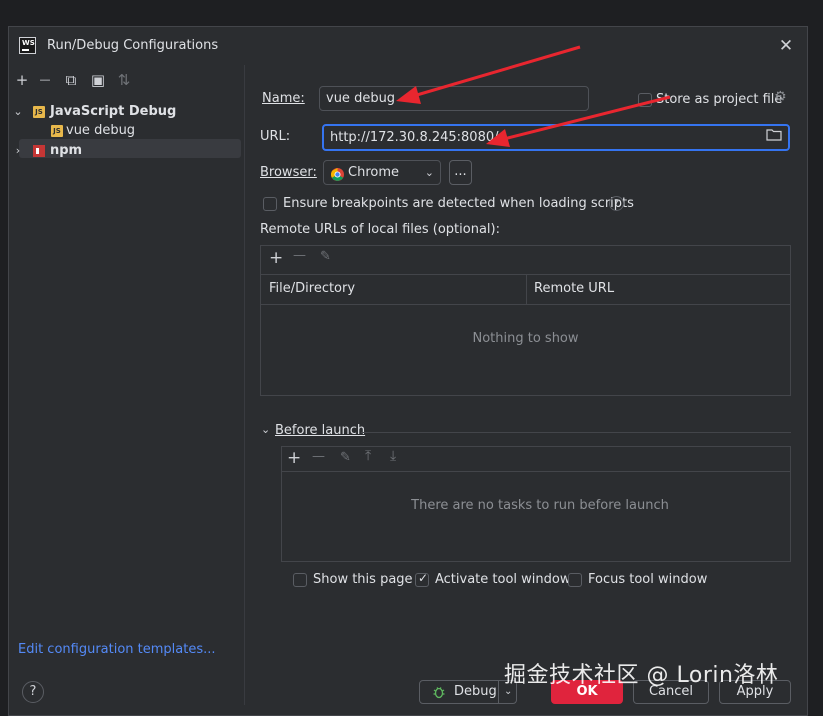 Image resolution: width=823 pixels, height=716 pixels. What do you see at coordinates (585, 118) in the screenshot?
I see `arrow-to-url` at bounding box center [585, 118].